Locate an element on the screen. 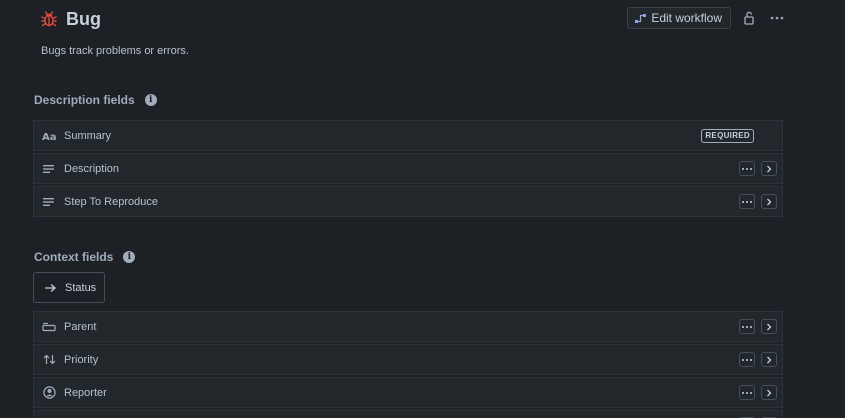  status-label: Status is located at coordinates (81, 287).